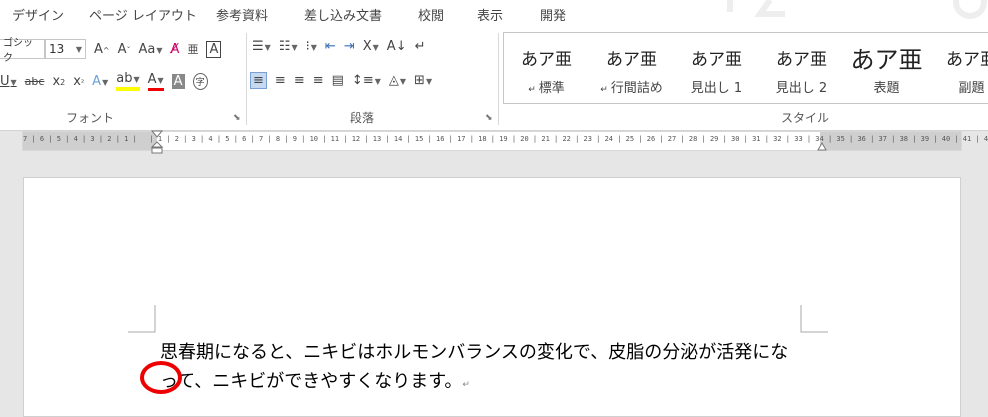  I want to click on align-right-icon: ≡, so click(299, 80).